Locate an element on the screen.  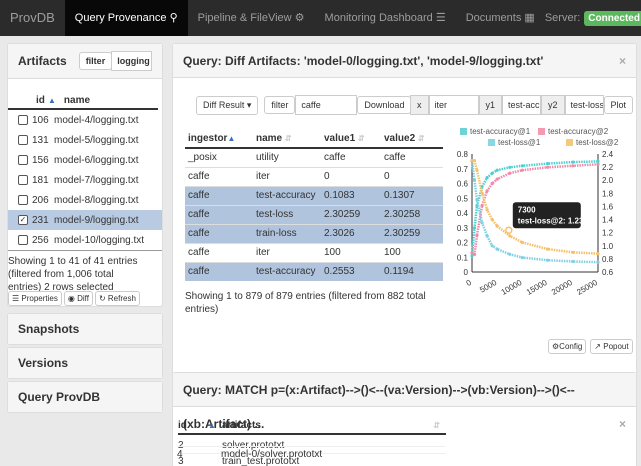
table-row: _posix utility caffe caffe is located at coordinates (314, 157).